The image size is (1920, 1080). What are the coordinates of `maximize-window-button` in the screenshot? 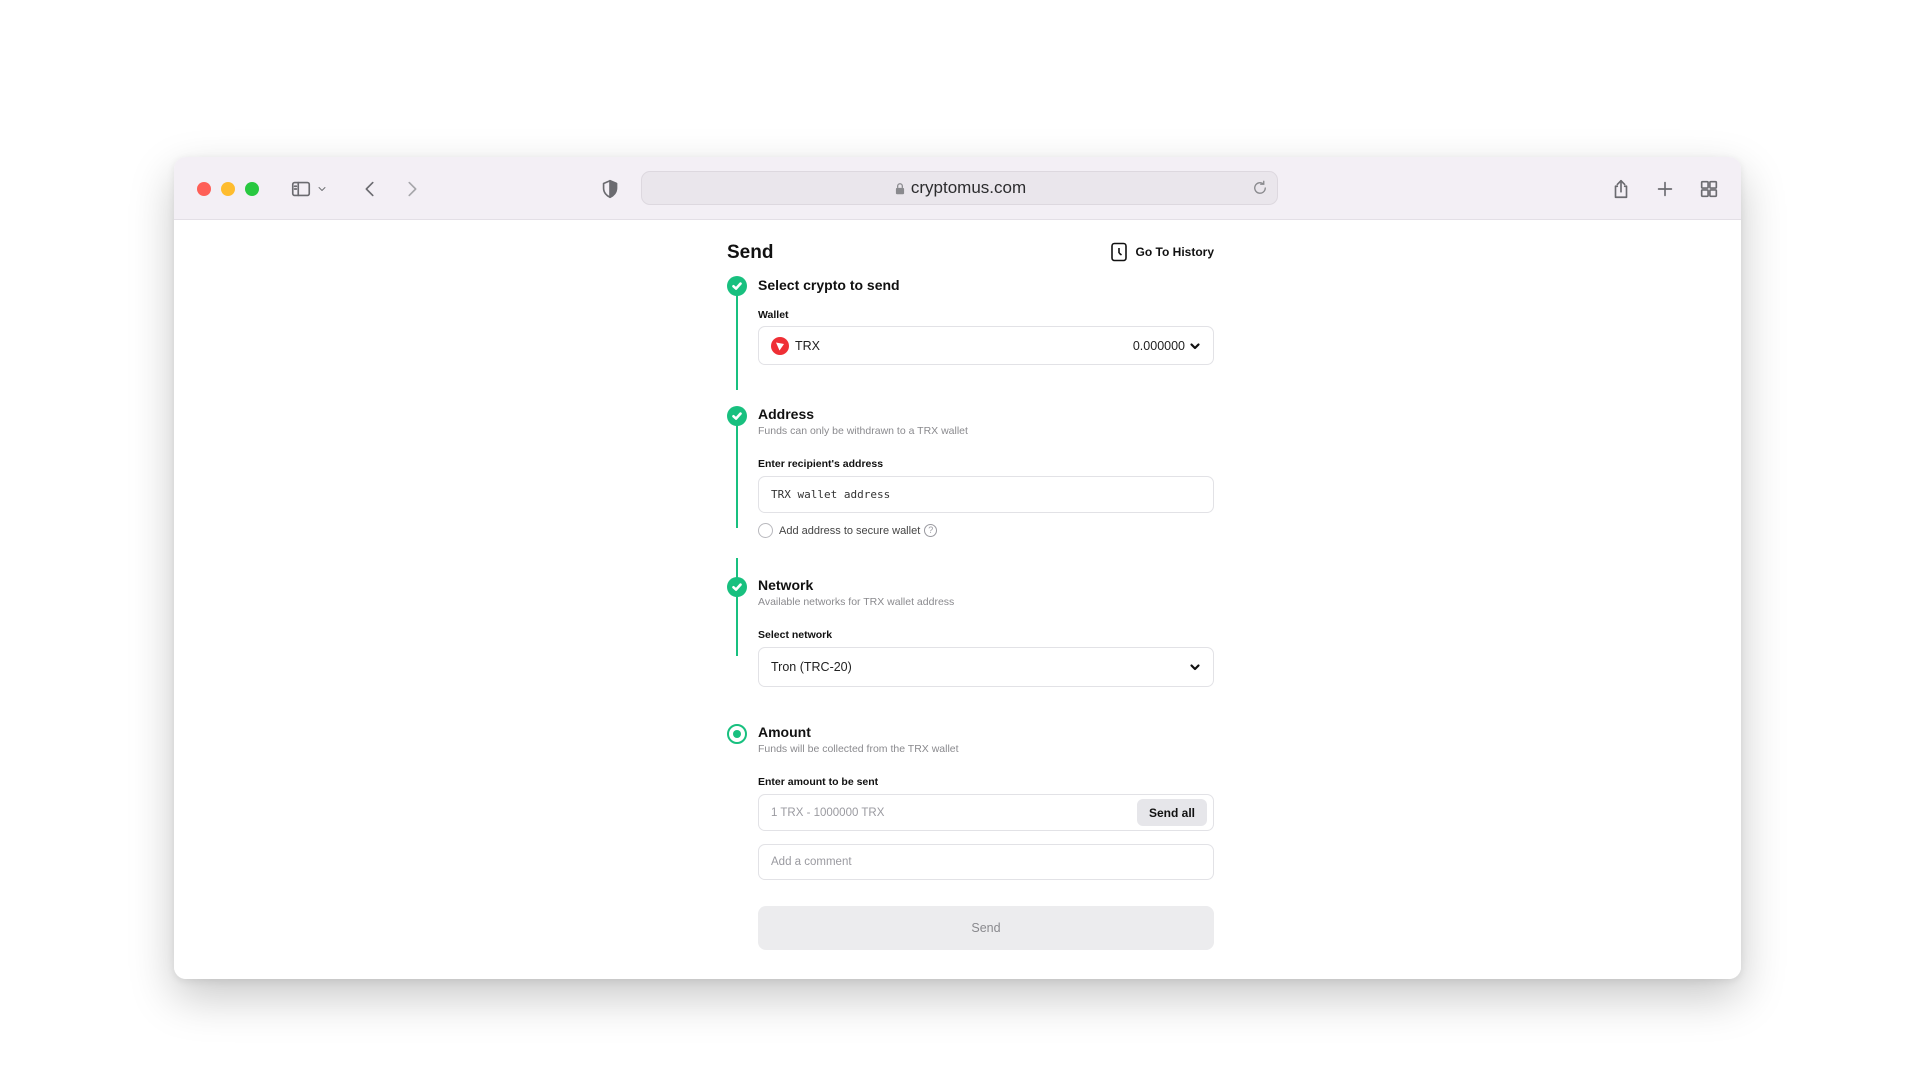 It's located at (252, 189).